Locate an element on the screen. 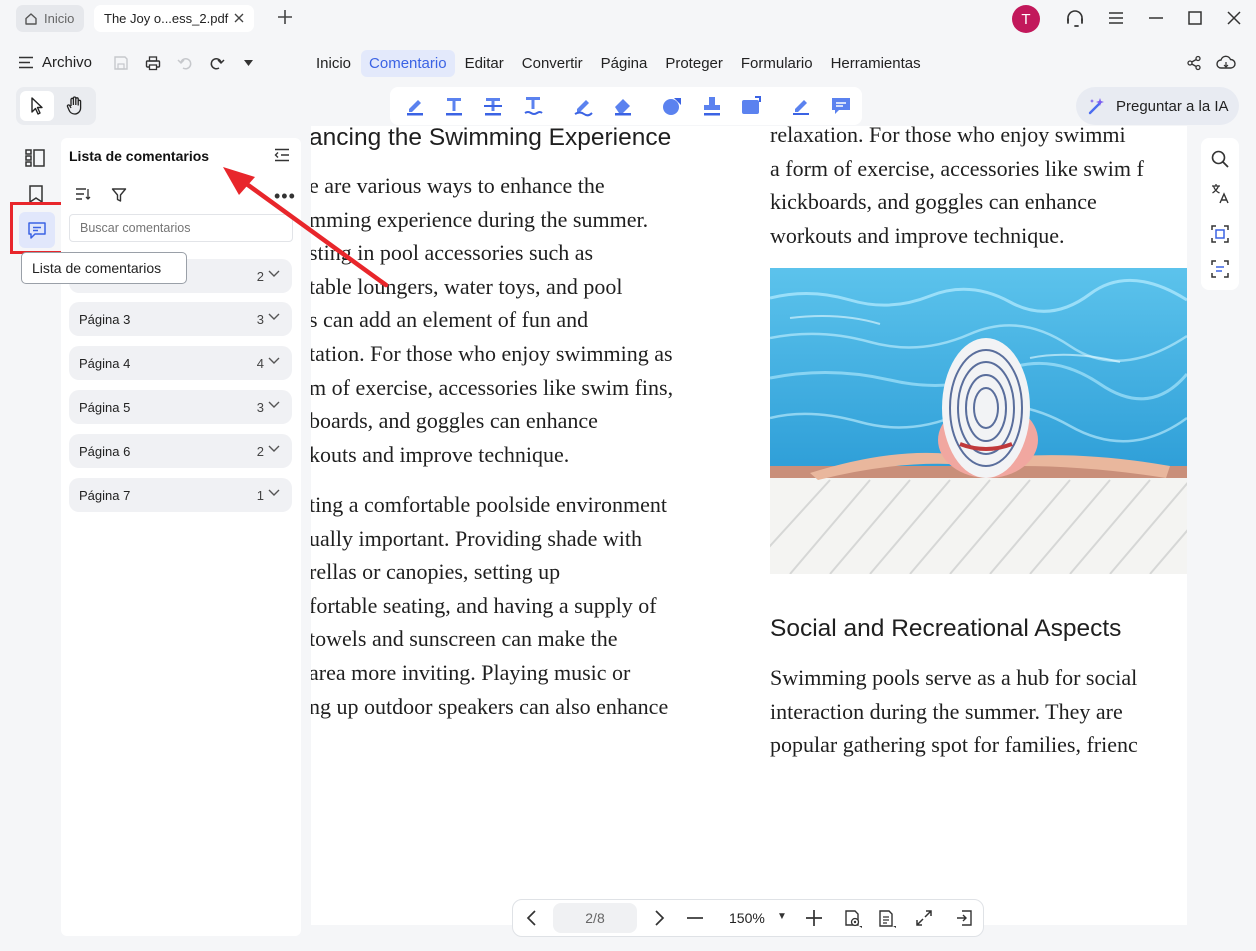 This screenshot has width=1256, height=951. text-line: Swimming pools serve as a hub for social is located at coordinates (954, 677).